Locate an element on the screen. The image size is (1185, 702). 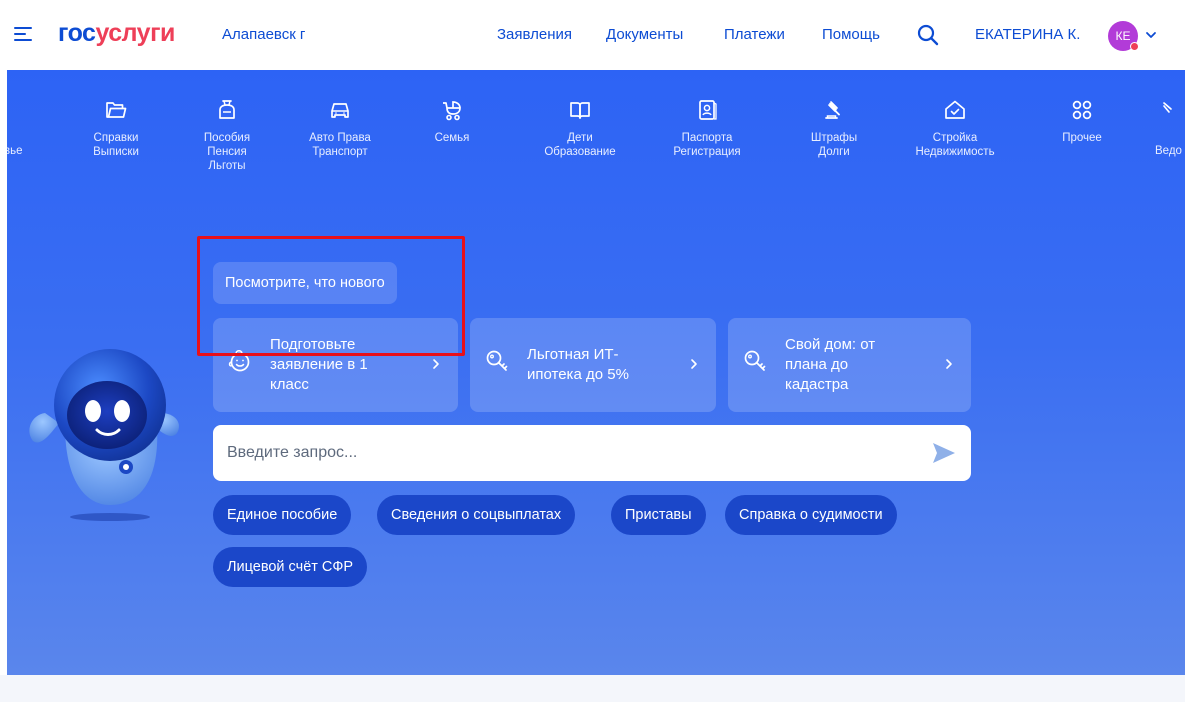
category-children-education: Дети Образование is located at coordinates (580, 128).